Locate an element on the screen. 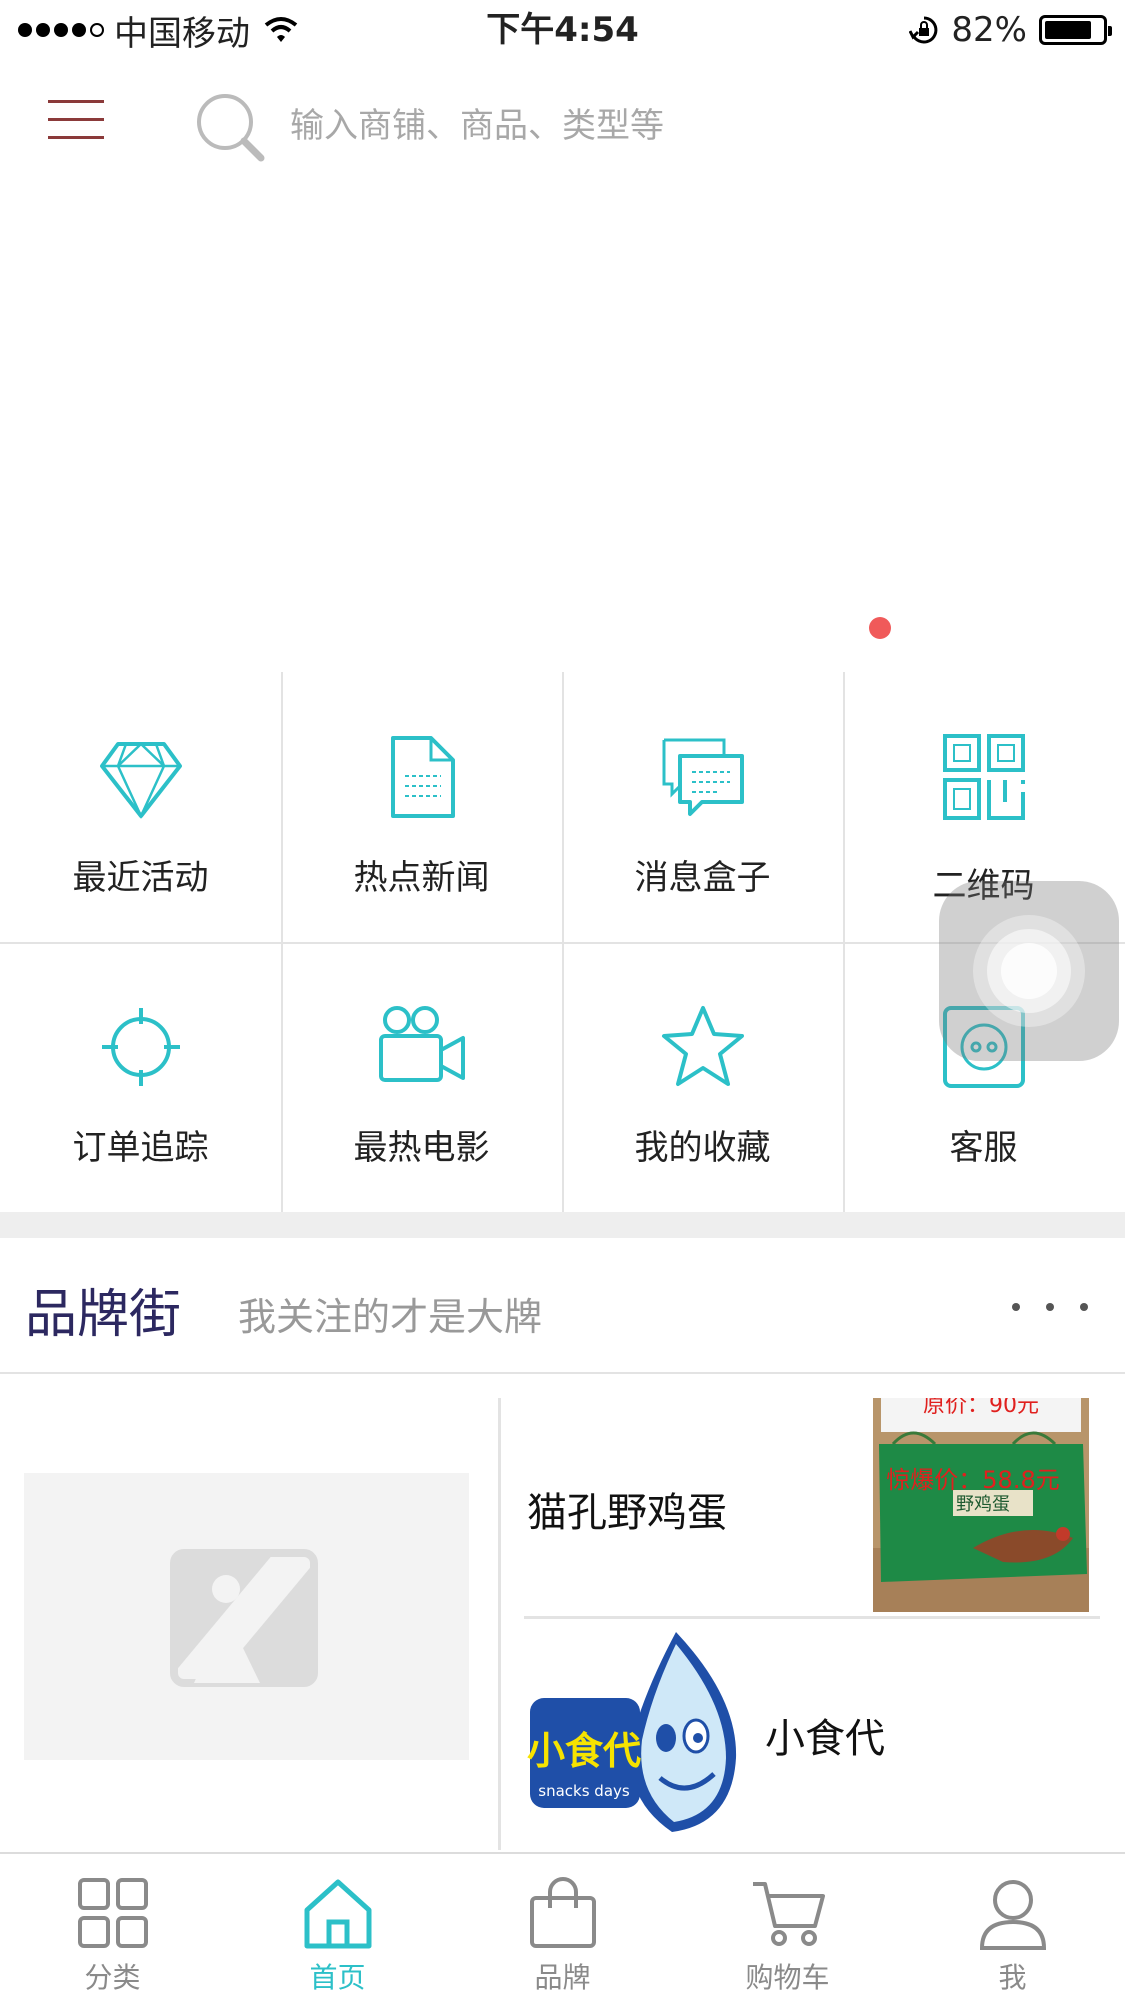  brand-divider is located at coordinates (499, 1624).